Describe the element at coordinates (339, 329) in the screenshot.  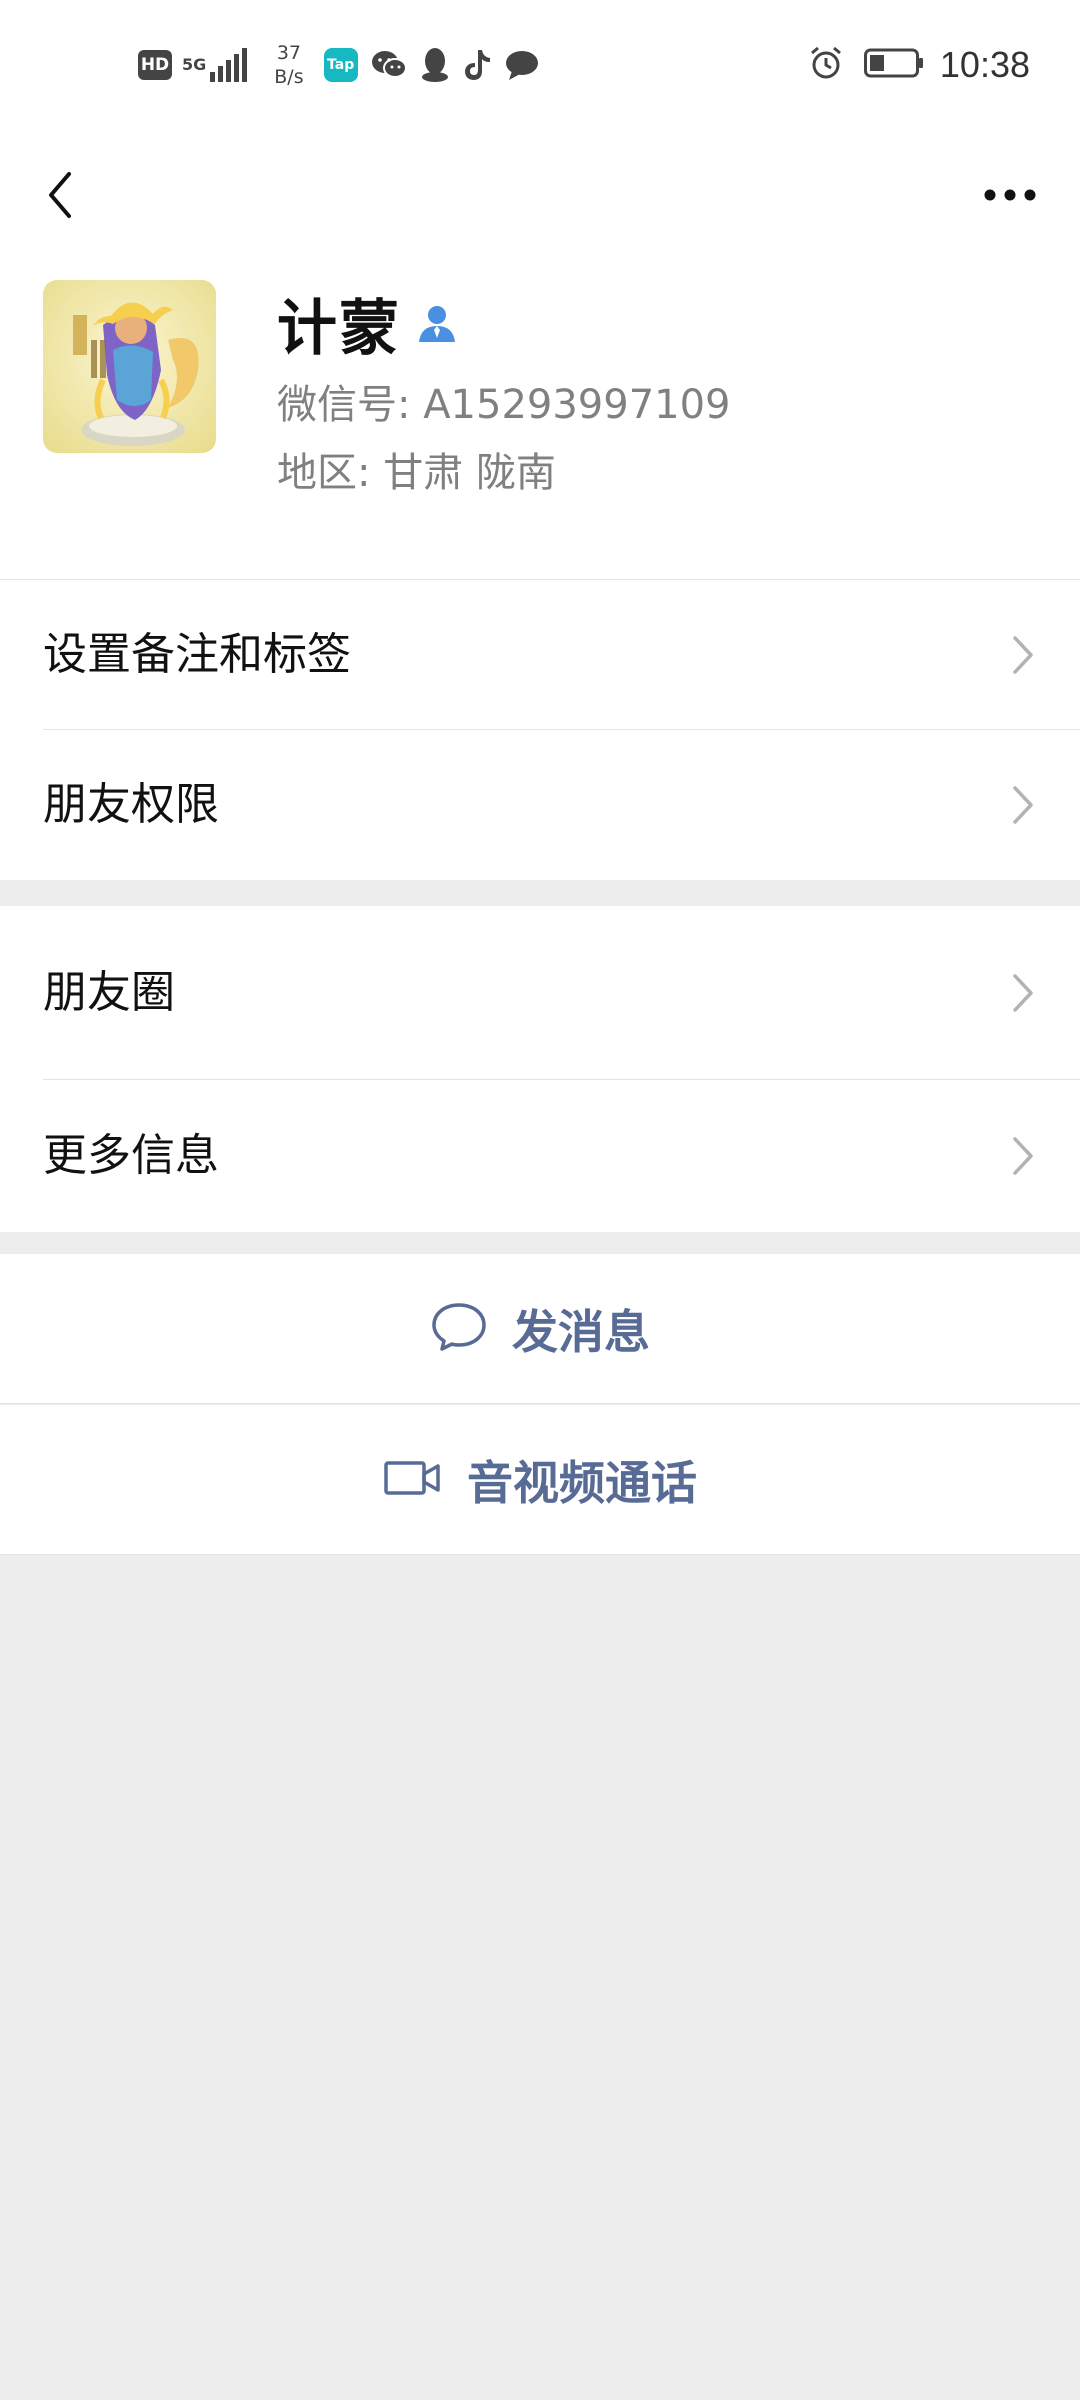
I see `contact-name: 计蒙` at that location.